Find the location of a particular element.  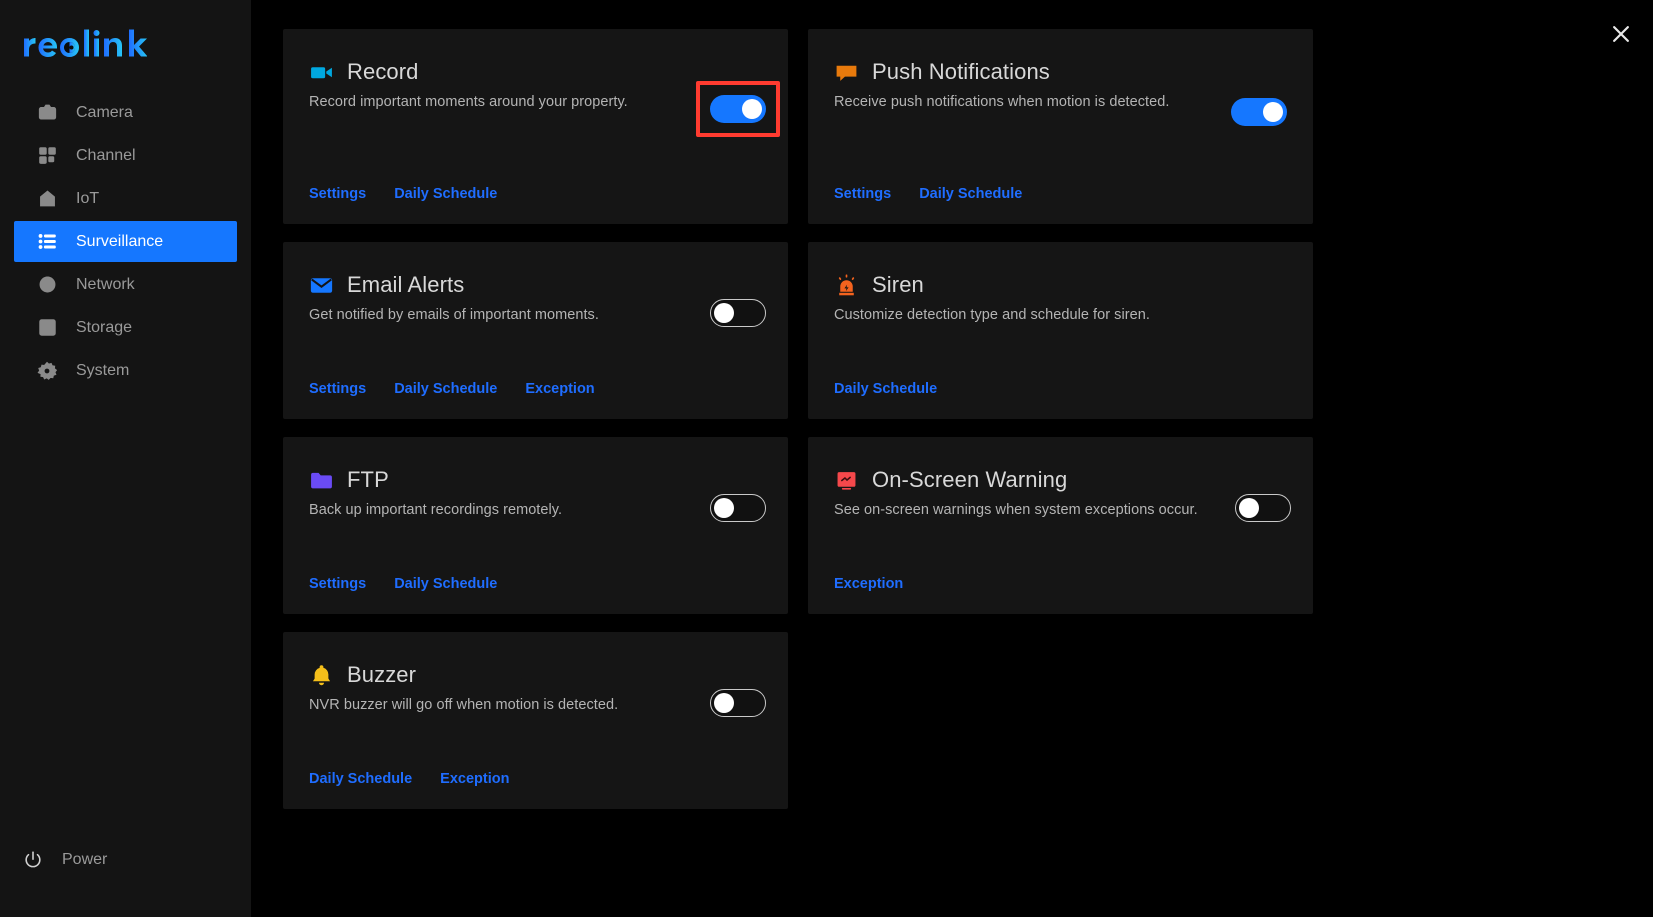

sidebar-item-network: Network is located at coordinates (125, 284).